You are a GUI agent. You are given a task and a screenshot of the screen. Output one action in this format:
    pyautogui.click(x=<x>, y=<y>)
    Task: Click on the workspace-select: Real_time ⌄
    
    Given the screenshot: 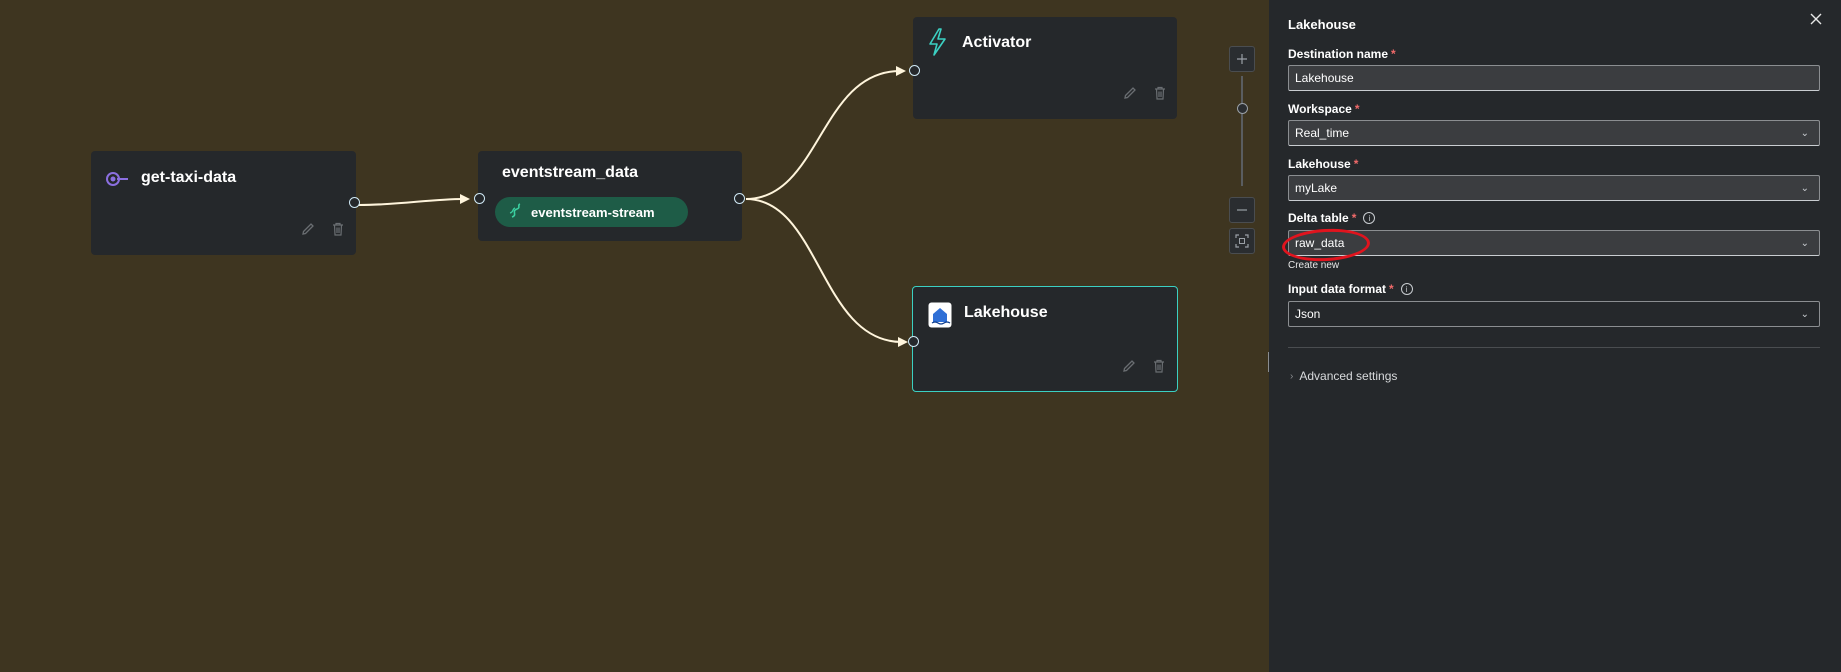 What is the action you would take?
    pyautogui.click(x=1554, y=133)
    